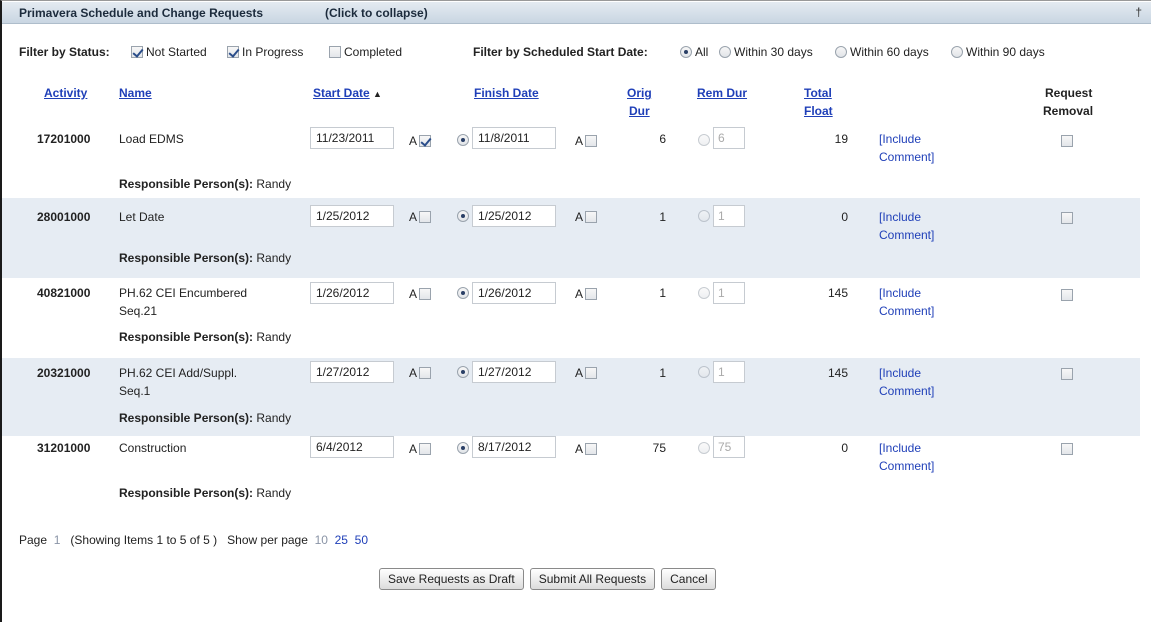 The width and height of the screenshot is (1151, 622). Describe the element at coordinates (57, 540) in the screenshot. I see `page-current: 1` at that location.